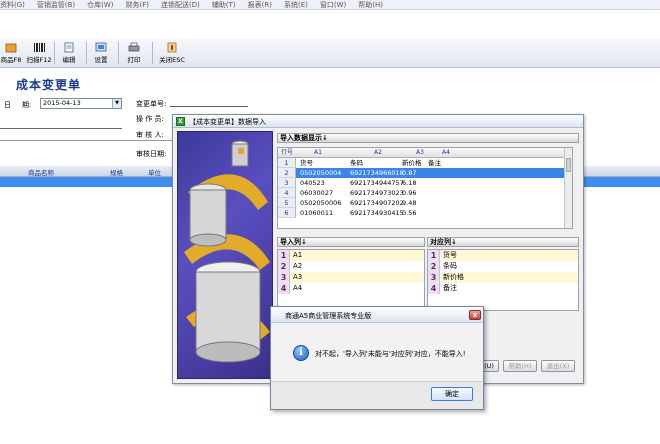 This screenshot has height=444, width=660. I want to click on ok-button: 确定, so click(452, 394).